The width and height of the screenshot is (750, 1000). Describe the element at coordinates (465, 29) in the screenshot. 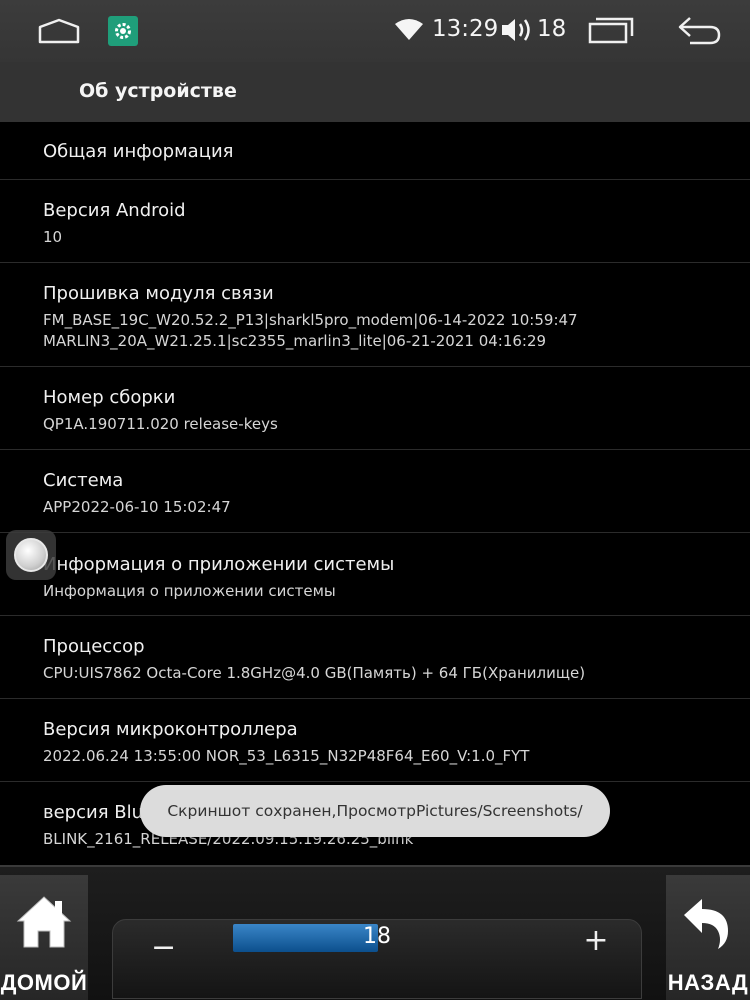

I see `status-time: 13:29` at that location.